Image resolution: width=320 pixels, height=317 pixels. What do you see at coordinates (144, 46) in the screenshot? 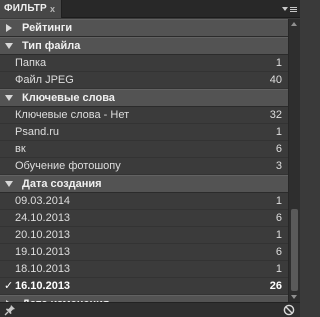
I see `section-header-file-type: Тип файла` at bounding box center [144, 46].